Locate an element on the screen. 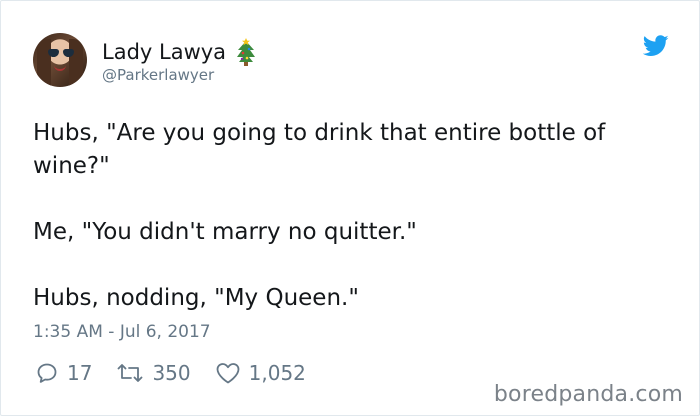 This screenshot has width=700, height=416. heart-icon is located at coordinates (228, 373).